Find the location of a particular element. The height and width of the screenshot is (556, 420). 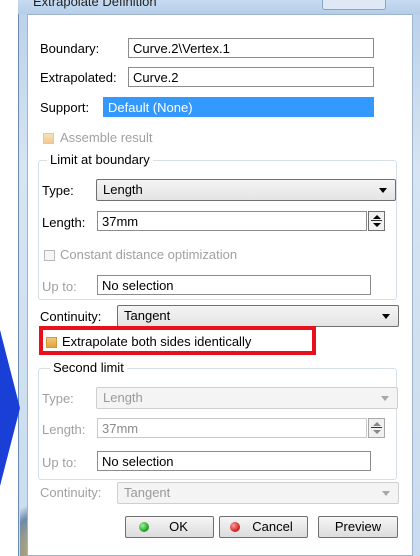

limit-type-select: Length is located at coordinates (246, 190).